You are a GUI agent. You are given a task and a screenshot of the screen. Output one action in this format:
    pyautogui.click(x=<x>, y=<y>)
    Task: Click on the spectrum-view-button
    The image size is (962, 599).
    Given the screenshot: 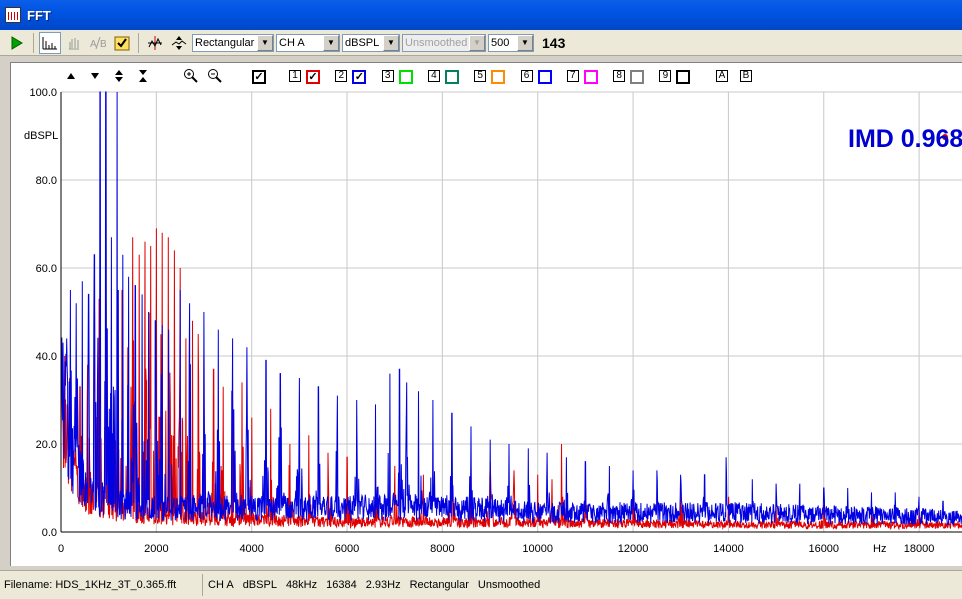 What is the action you would take?
    pyautogui.click(x=50, y=42)
    